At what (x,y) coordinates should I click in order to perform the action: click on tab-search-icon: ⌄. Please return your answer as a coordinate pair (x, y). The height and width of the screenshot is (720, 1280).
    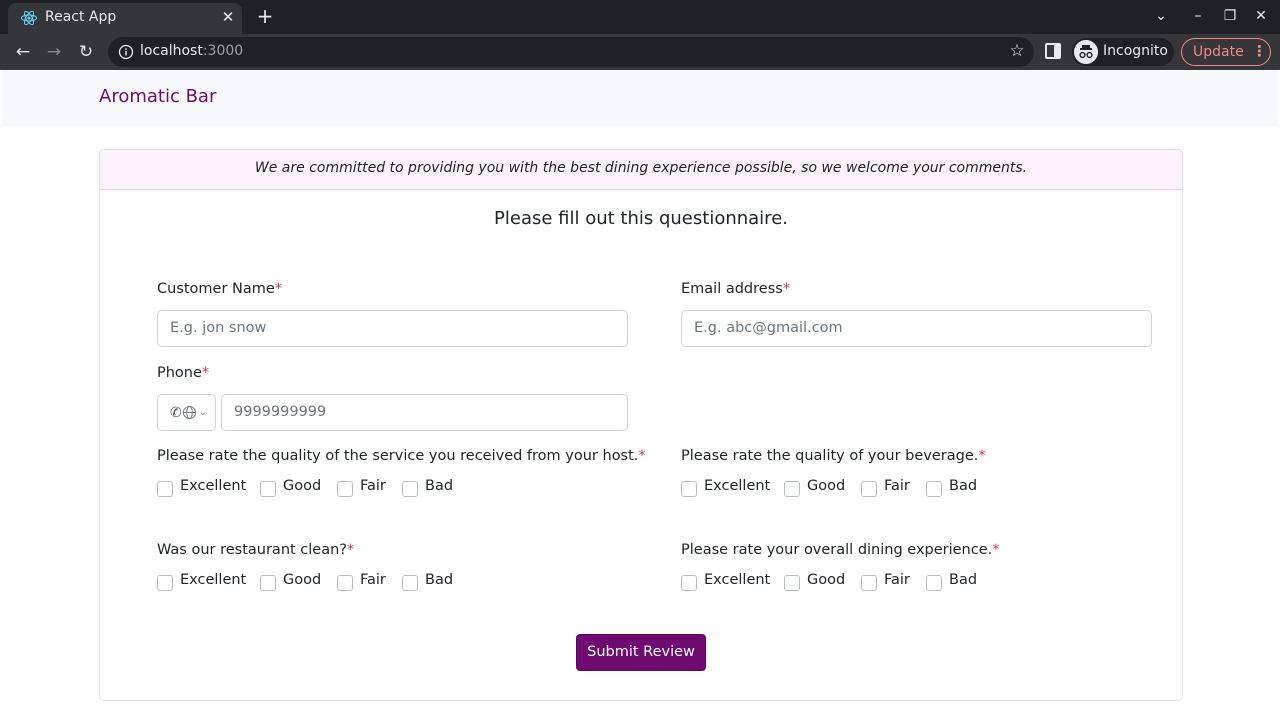
    Looking at the image, I should click on (1161, 16).